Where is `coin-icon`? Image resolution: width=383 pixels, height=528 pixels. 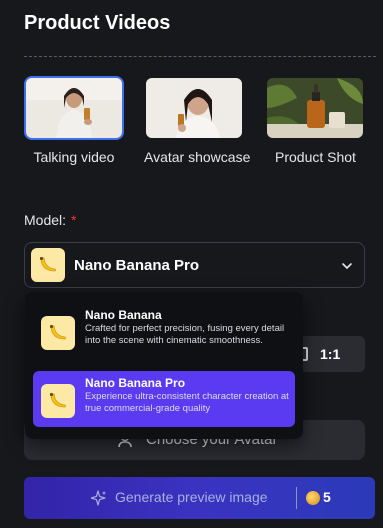 coin-icon is located at coordinates (313, 498).